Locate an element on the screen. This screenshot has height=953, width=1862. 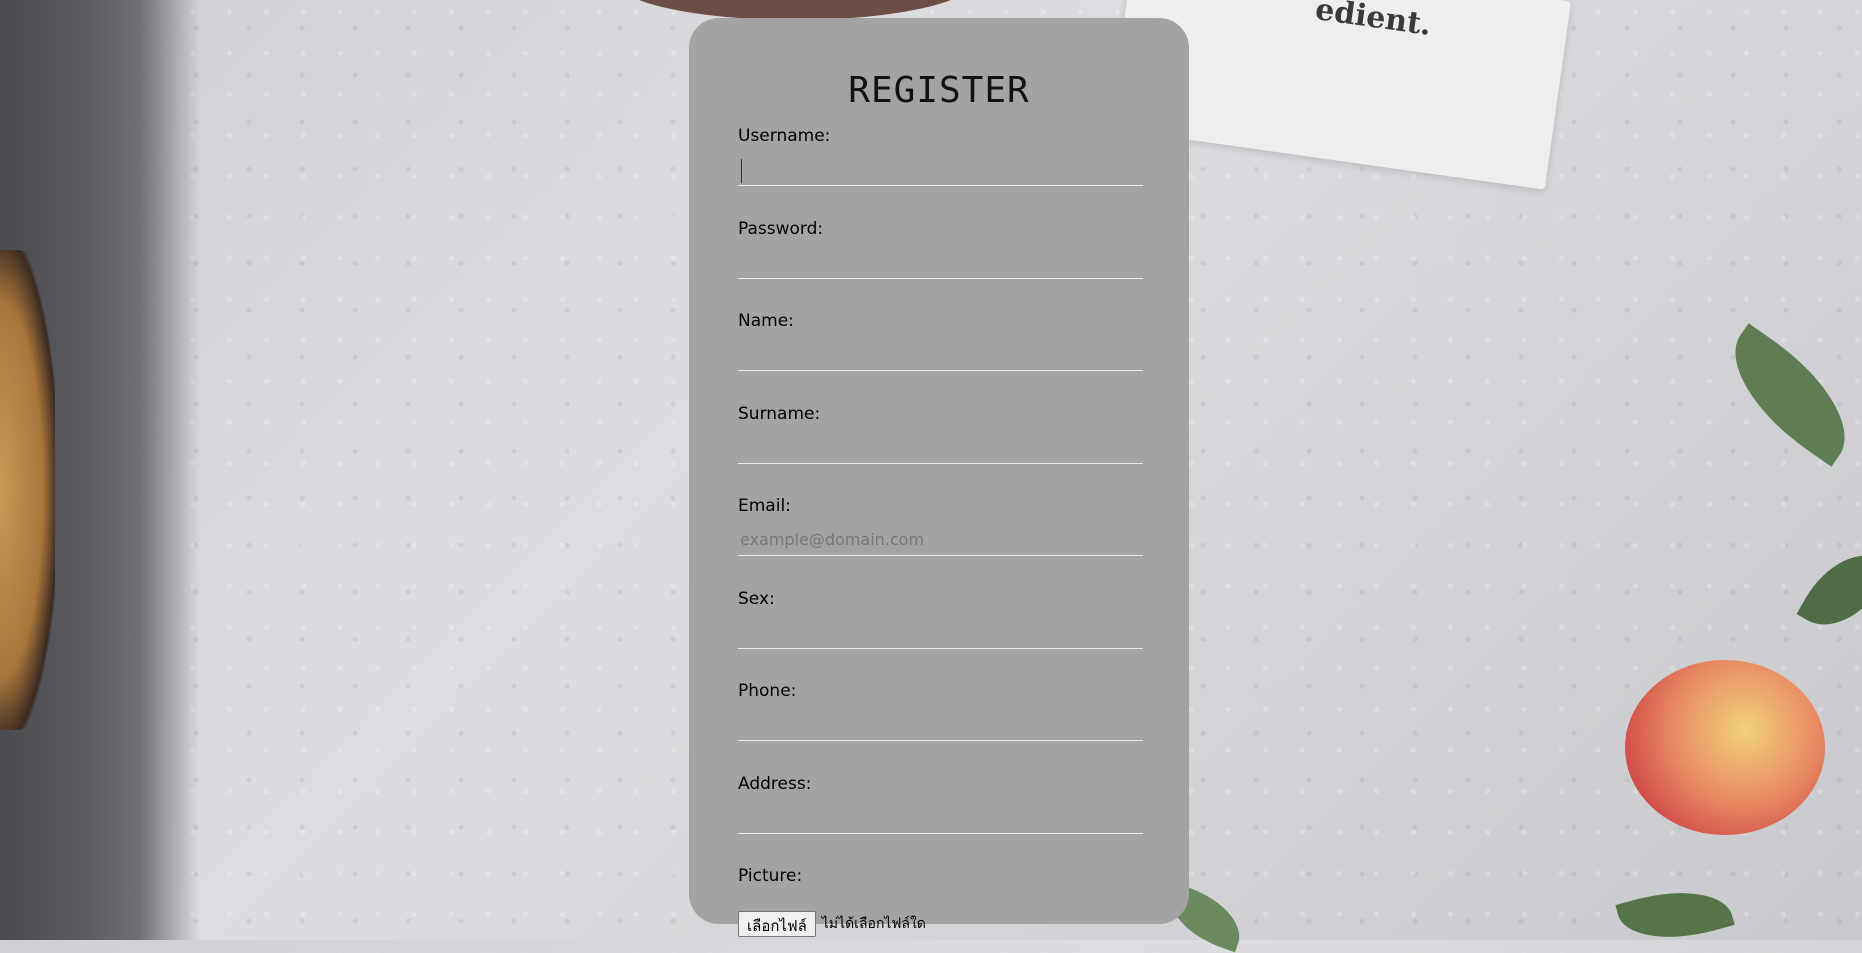
choose-file-button: เลือกไฟล์ is located at coordinates (777, 924).